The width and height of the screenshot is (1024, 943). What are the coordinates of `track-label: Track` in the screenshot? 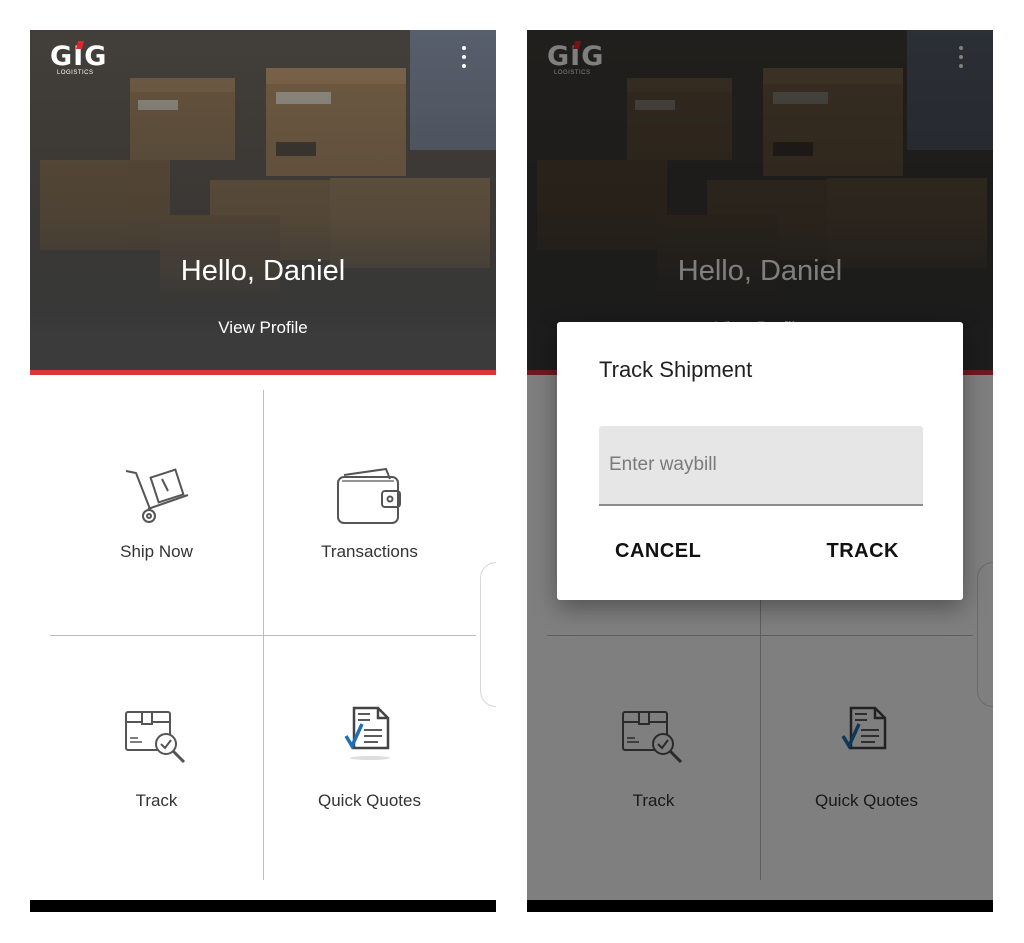 It's located at (156, 800).